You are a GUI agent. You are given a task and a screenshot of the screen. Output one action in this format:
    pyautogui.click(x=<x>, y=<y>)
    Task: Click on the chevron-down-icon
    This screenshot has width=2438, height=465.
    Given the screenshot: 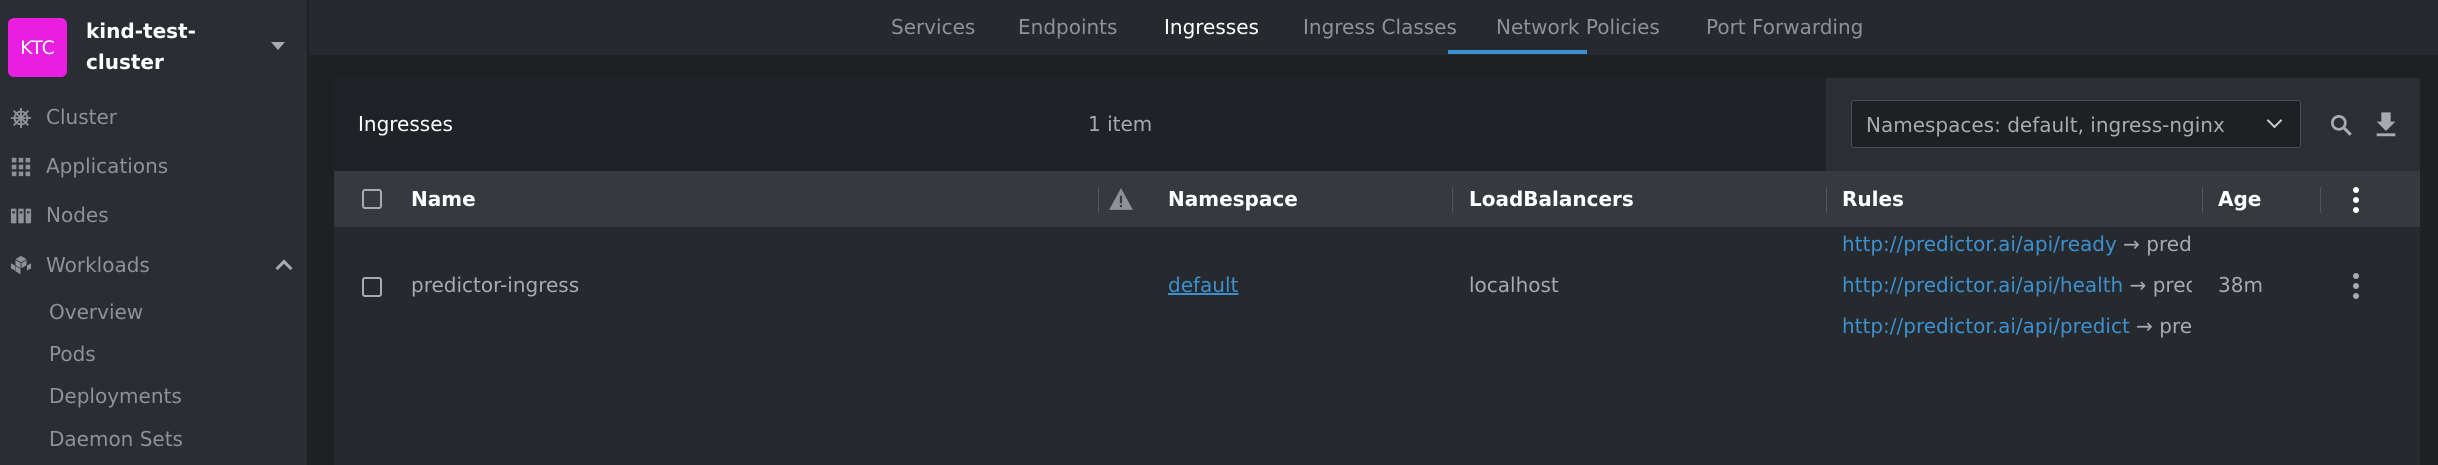 What is the action you would take?
    pyautogui.click(x=2274, y=120)
    